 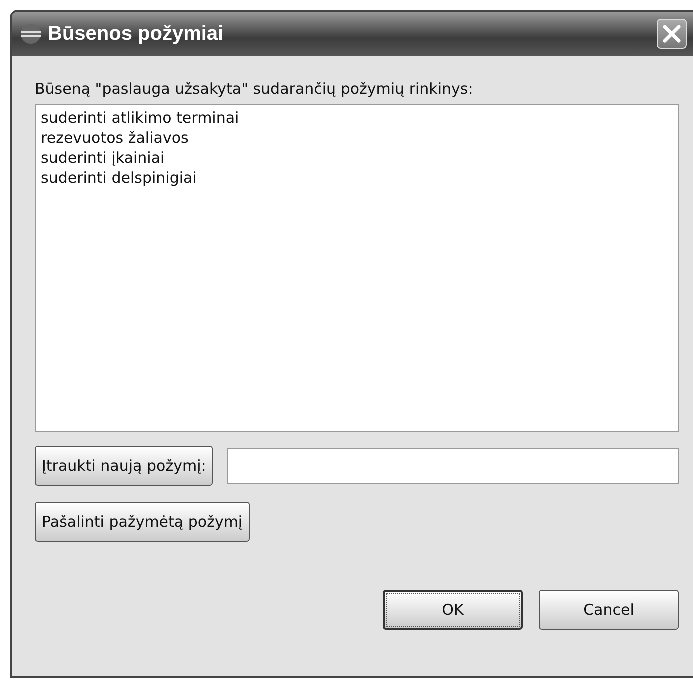 I want to click on new-attribute-field, so click(x=453, y=466).